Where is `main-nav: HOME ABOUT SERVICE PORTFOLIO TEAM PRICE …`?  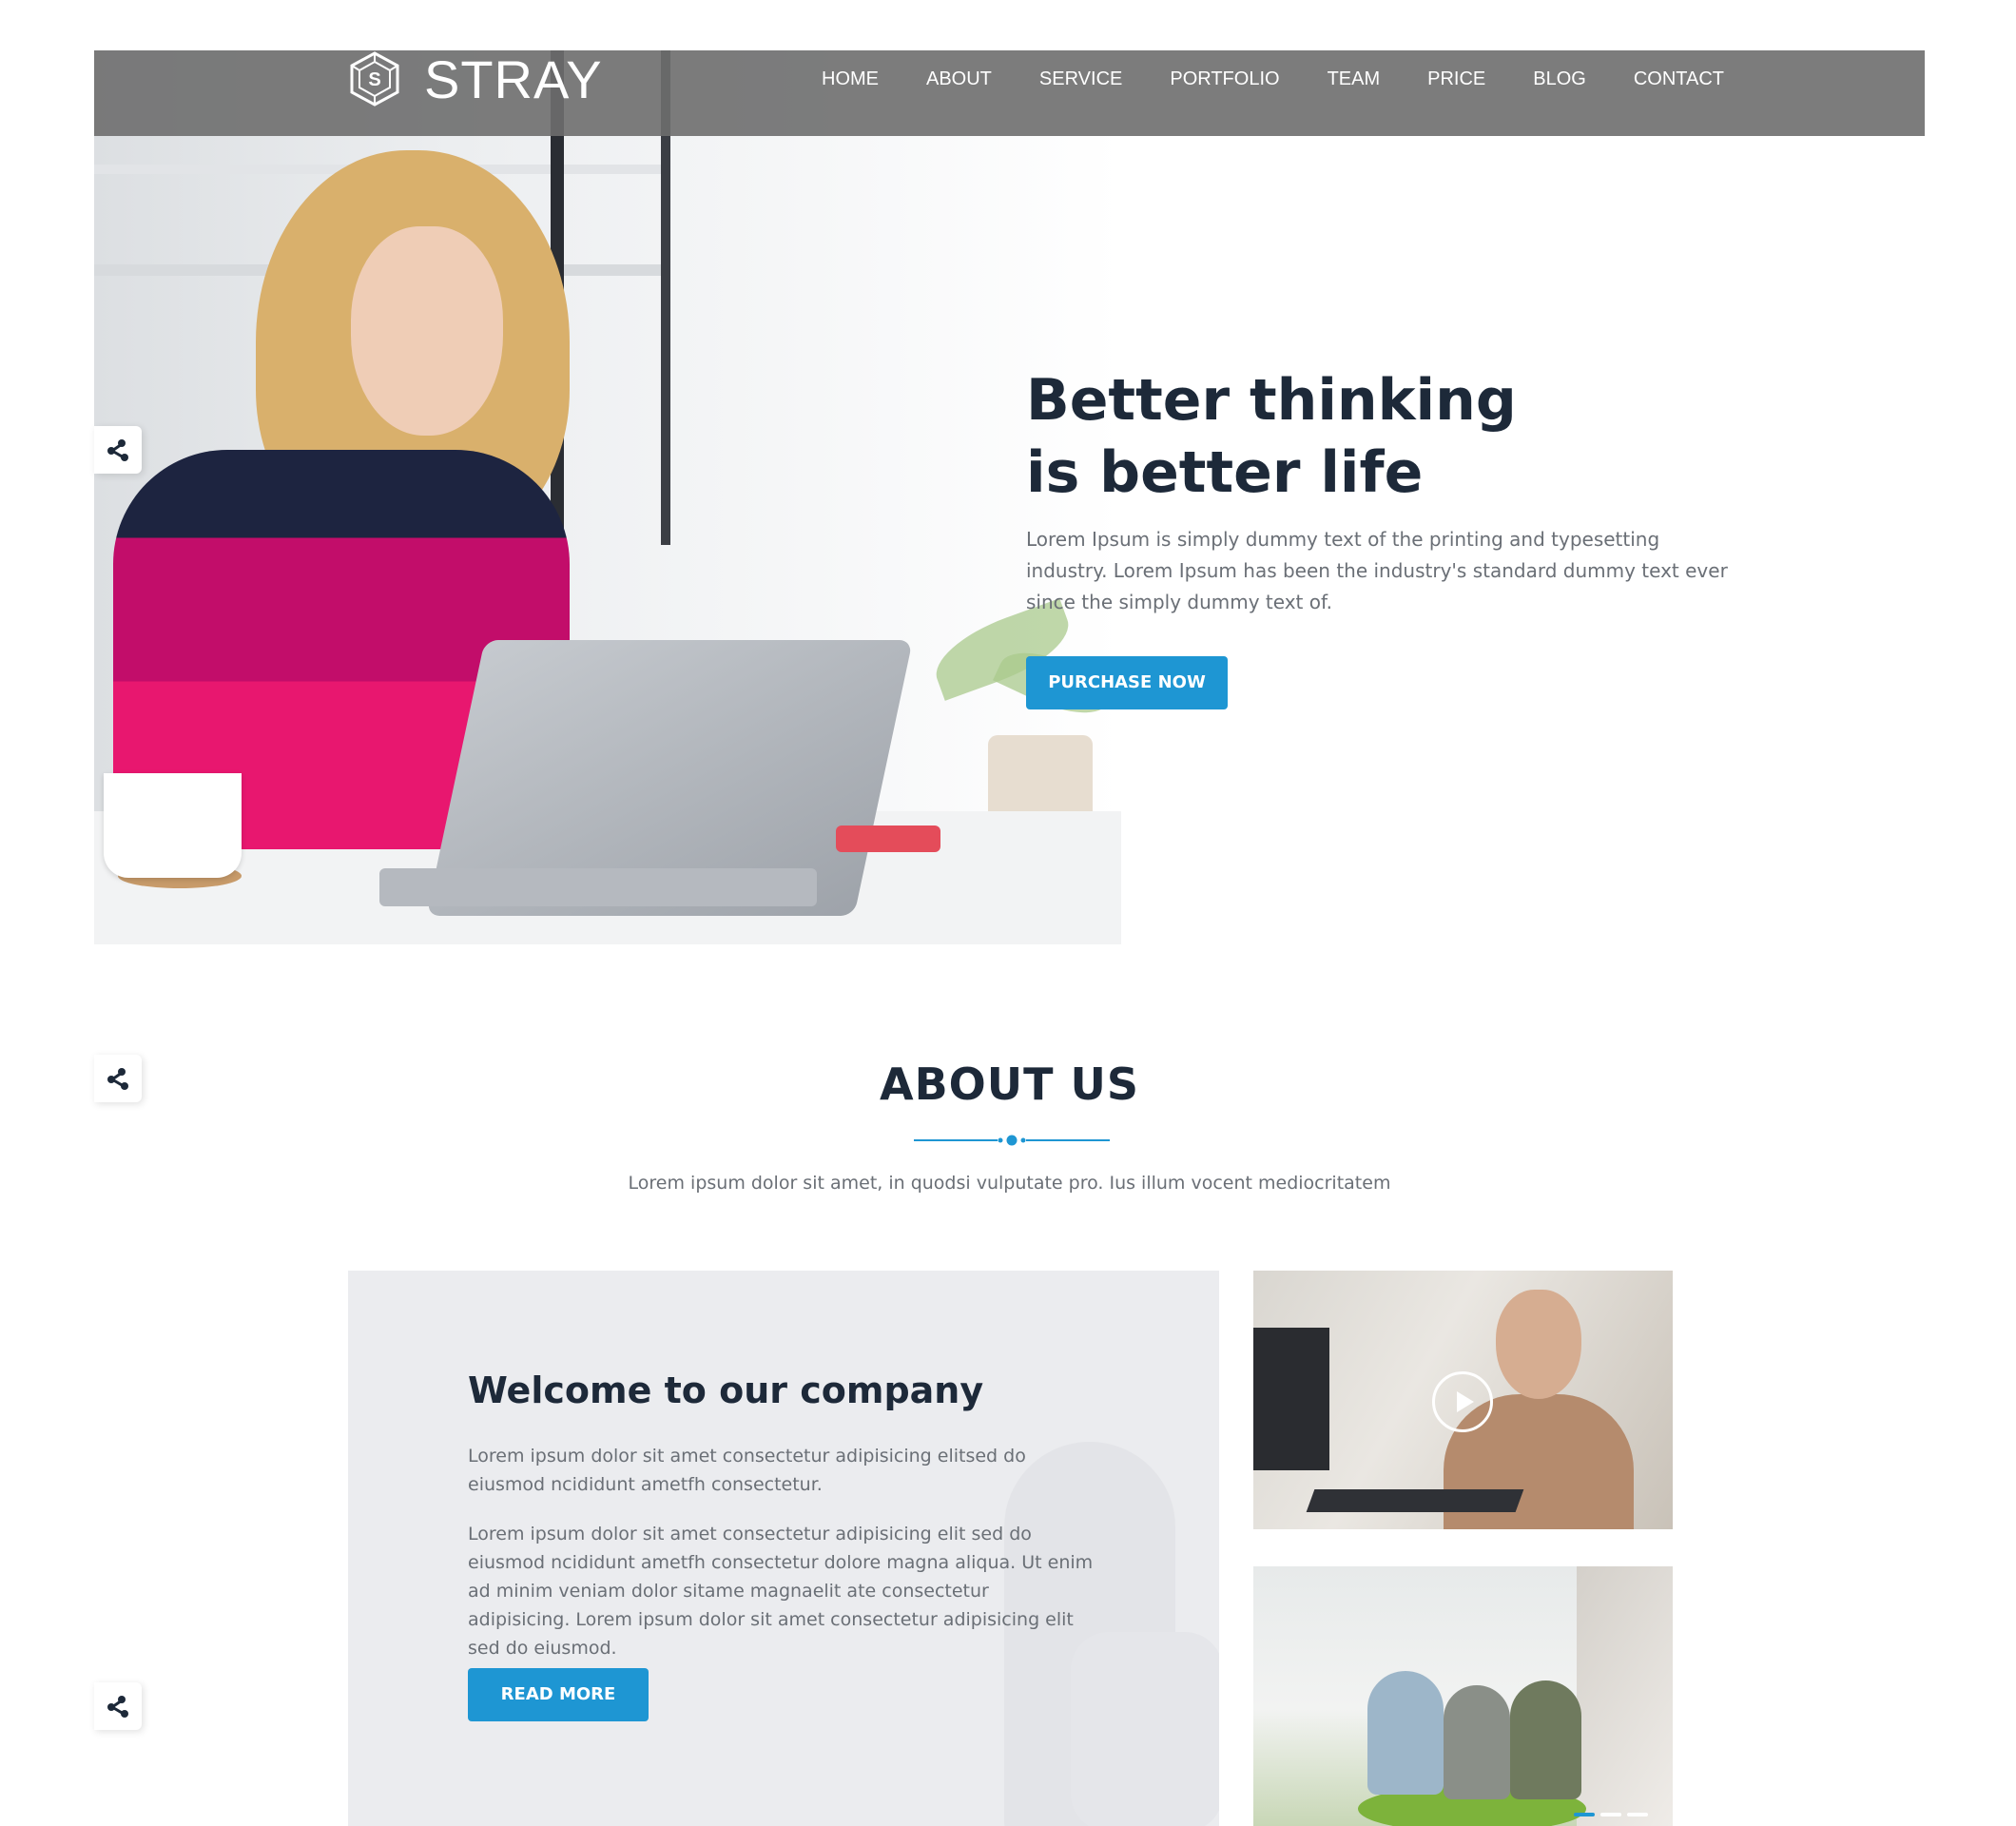 main-nav: HOME ABOUT SERVICE PORTFOLIO TEAM PRICE … is located at coordinates (1273, 78).